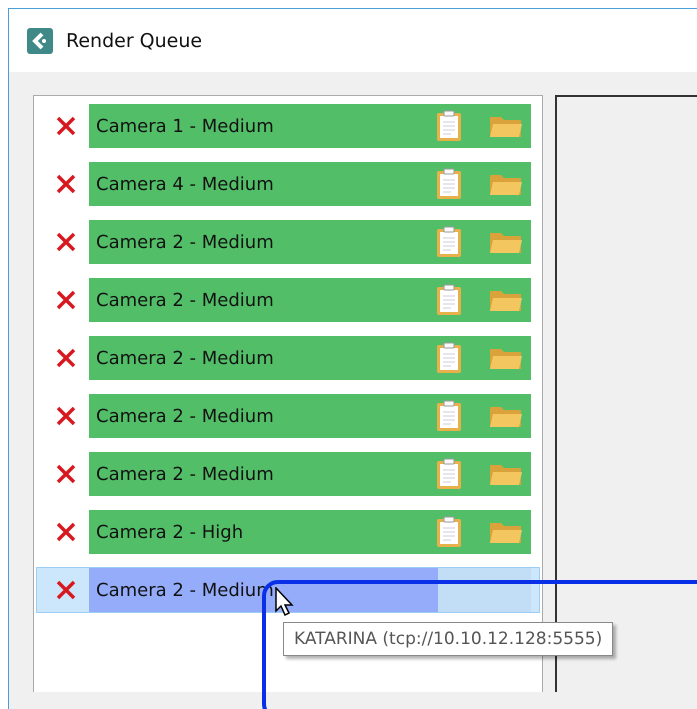 The width and height of the screenshot is (697, 709). Describe the element at coordinates (448, 639) in the screenshot. I see `tooltip: KATARINA (tcp://10.10.12.128:5555)` at that location.